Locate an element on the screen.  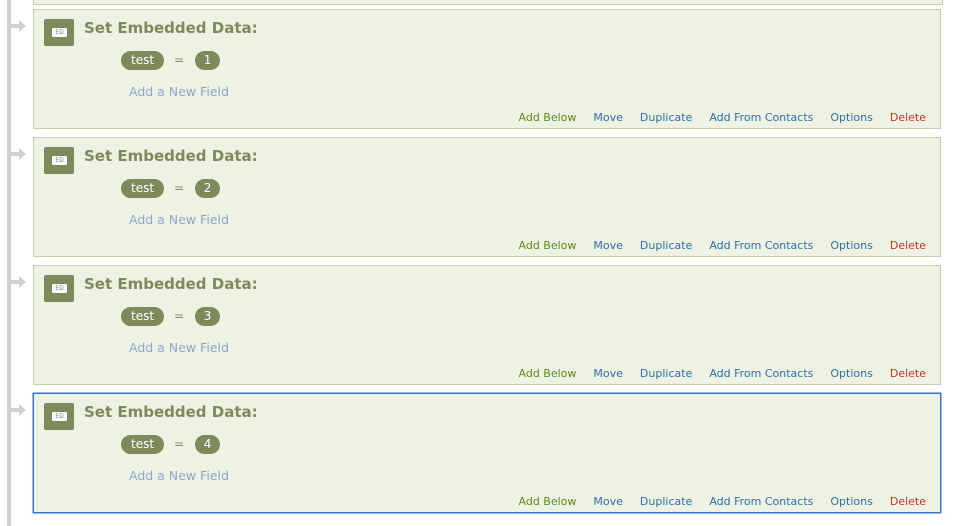
field-value-pill: 4 is located at coordinates (208, 444).